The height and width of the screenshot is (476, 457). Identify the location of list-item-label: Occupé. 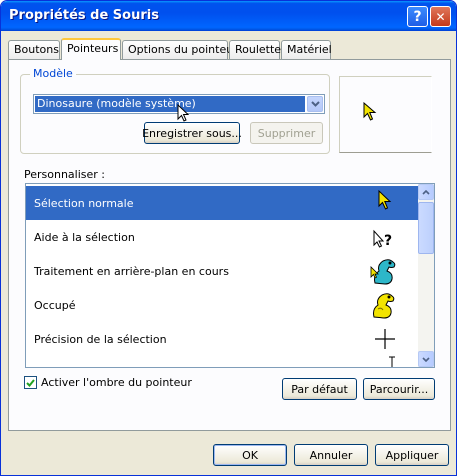
(55, 305).